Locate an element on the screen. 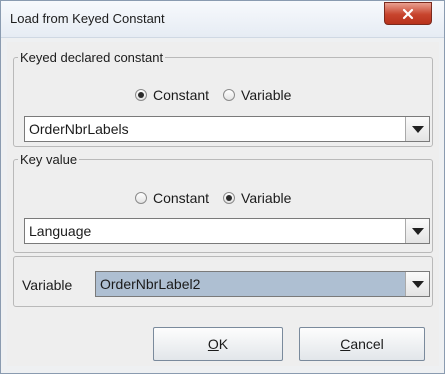  key-value-dropdown-button is located at coordinates (417, 231).